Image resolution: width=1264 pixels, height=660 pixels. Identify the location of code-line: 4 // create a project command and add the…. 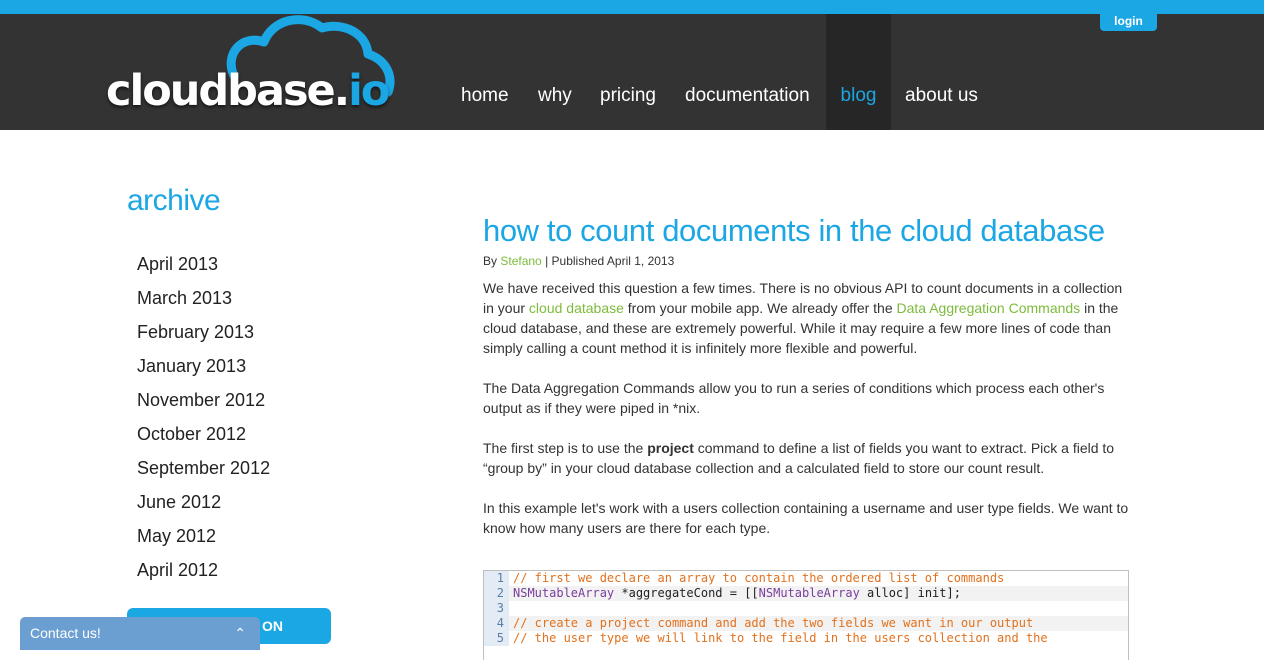
(806, 623).